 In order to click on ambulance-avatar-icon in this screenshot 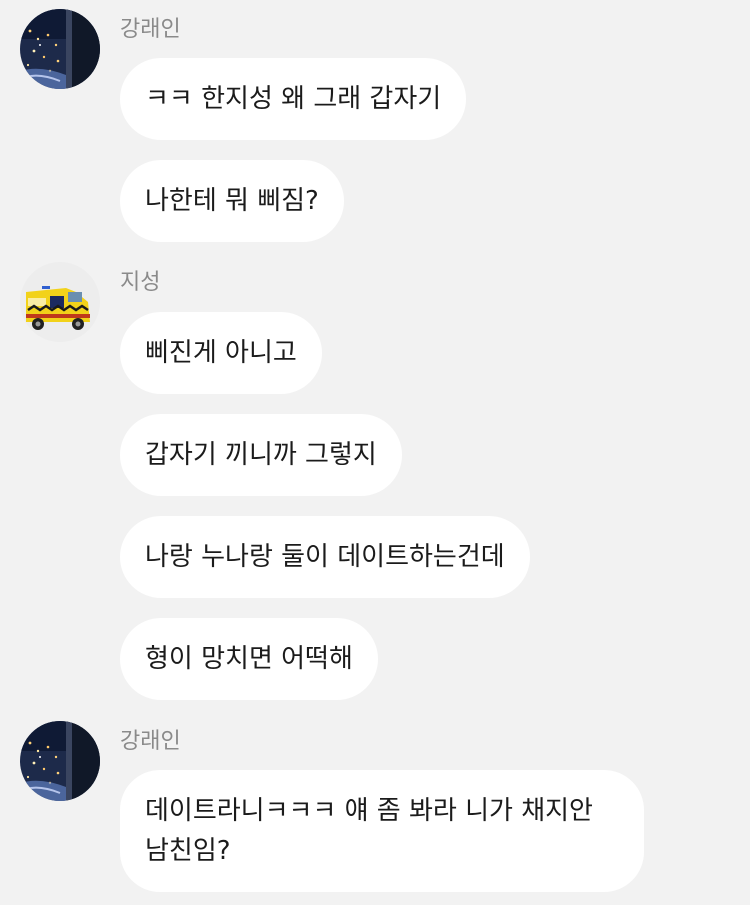, I will do `click(60, 302)`.